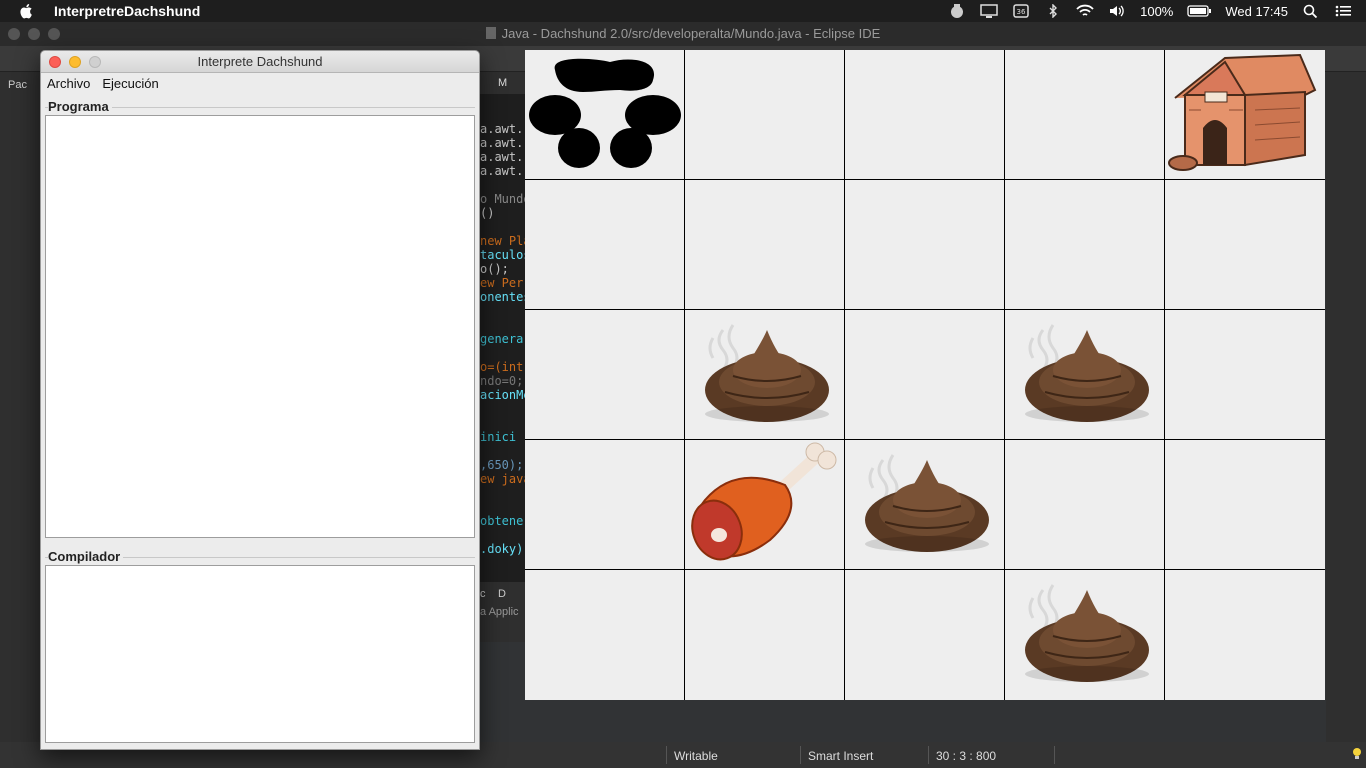 The image size is (1366, 768). Describe the element at coordinates (502, 521) in the screenshot. I see `code-line: obtene` at that location.